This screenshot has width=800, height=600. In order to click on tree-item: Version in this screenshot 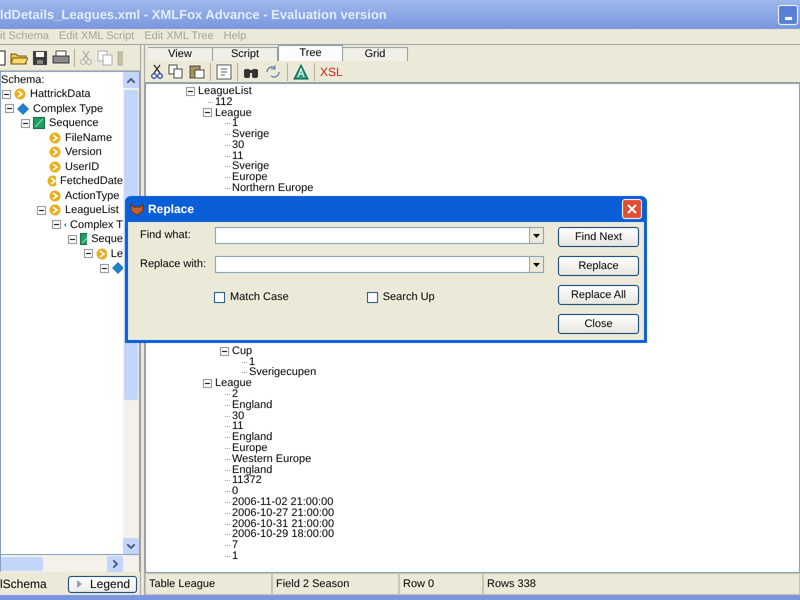, I will do `click(83, 152)`.